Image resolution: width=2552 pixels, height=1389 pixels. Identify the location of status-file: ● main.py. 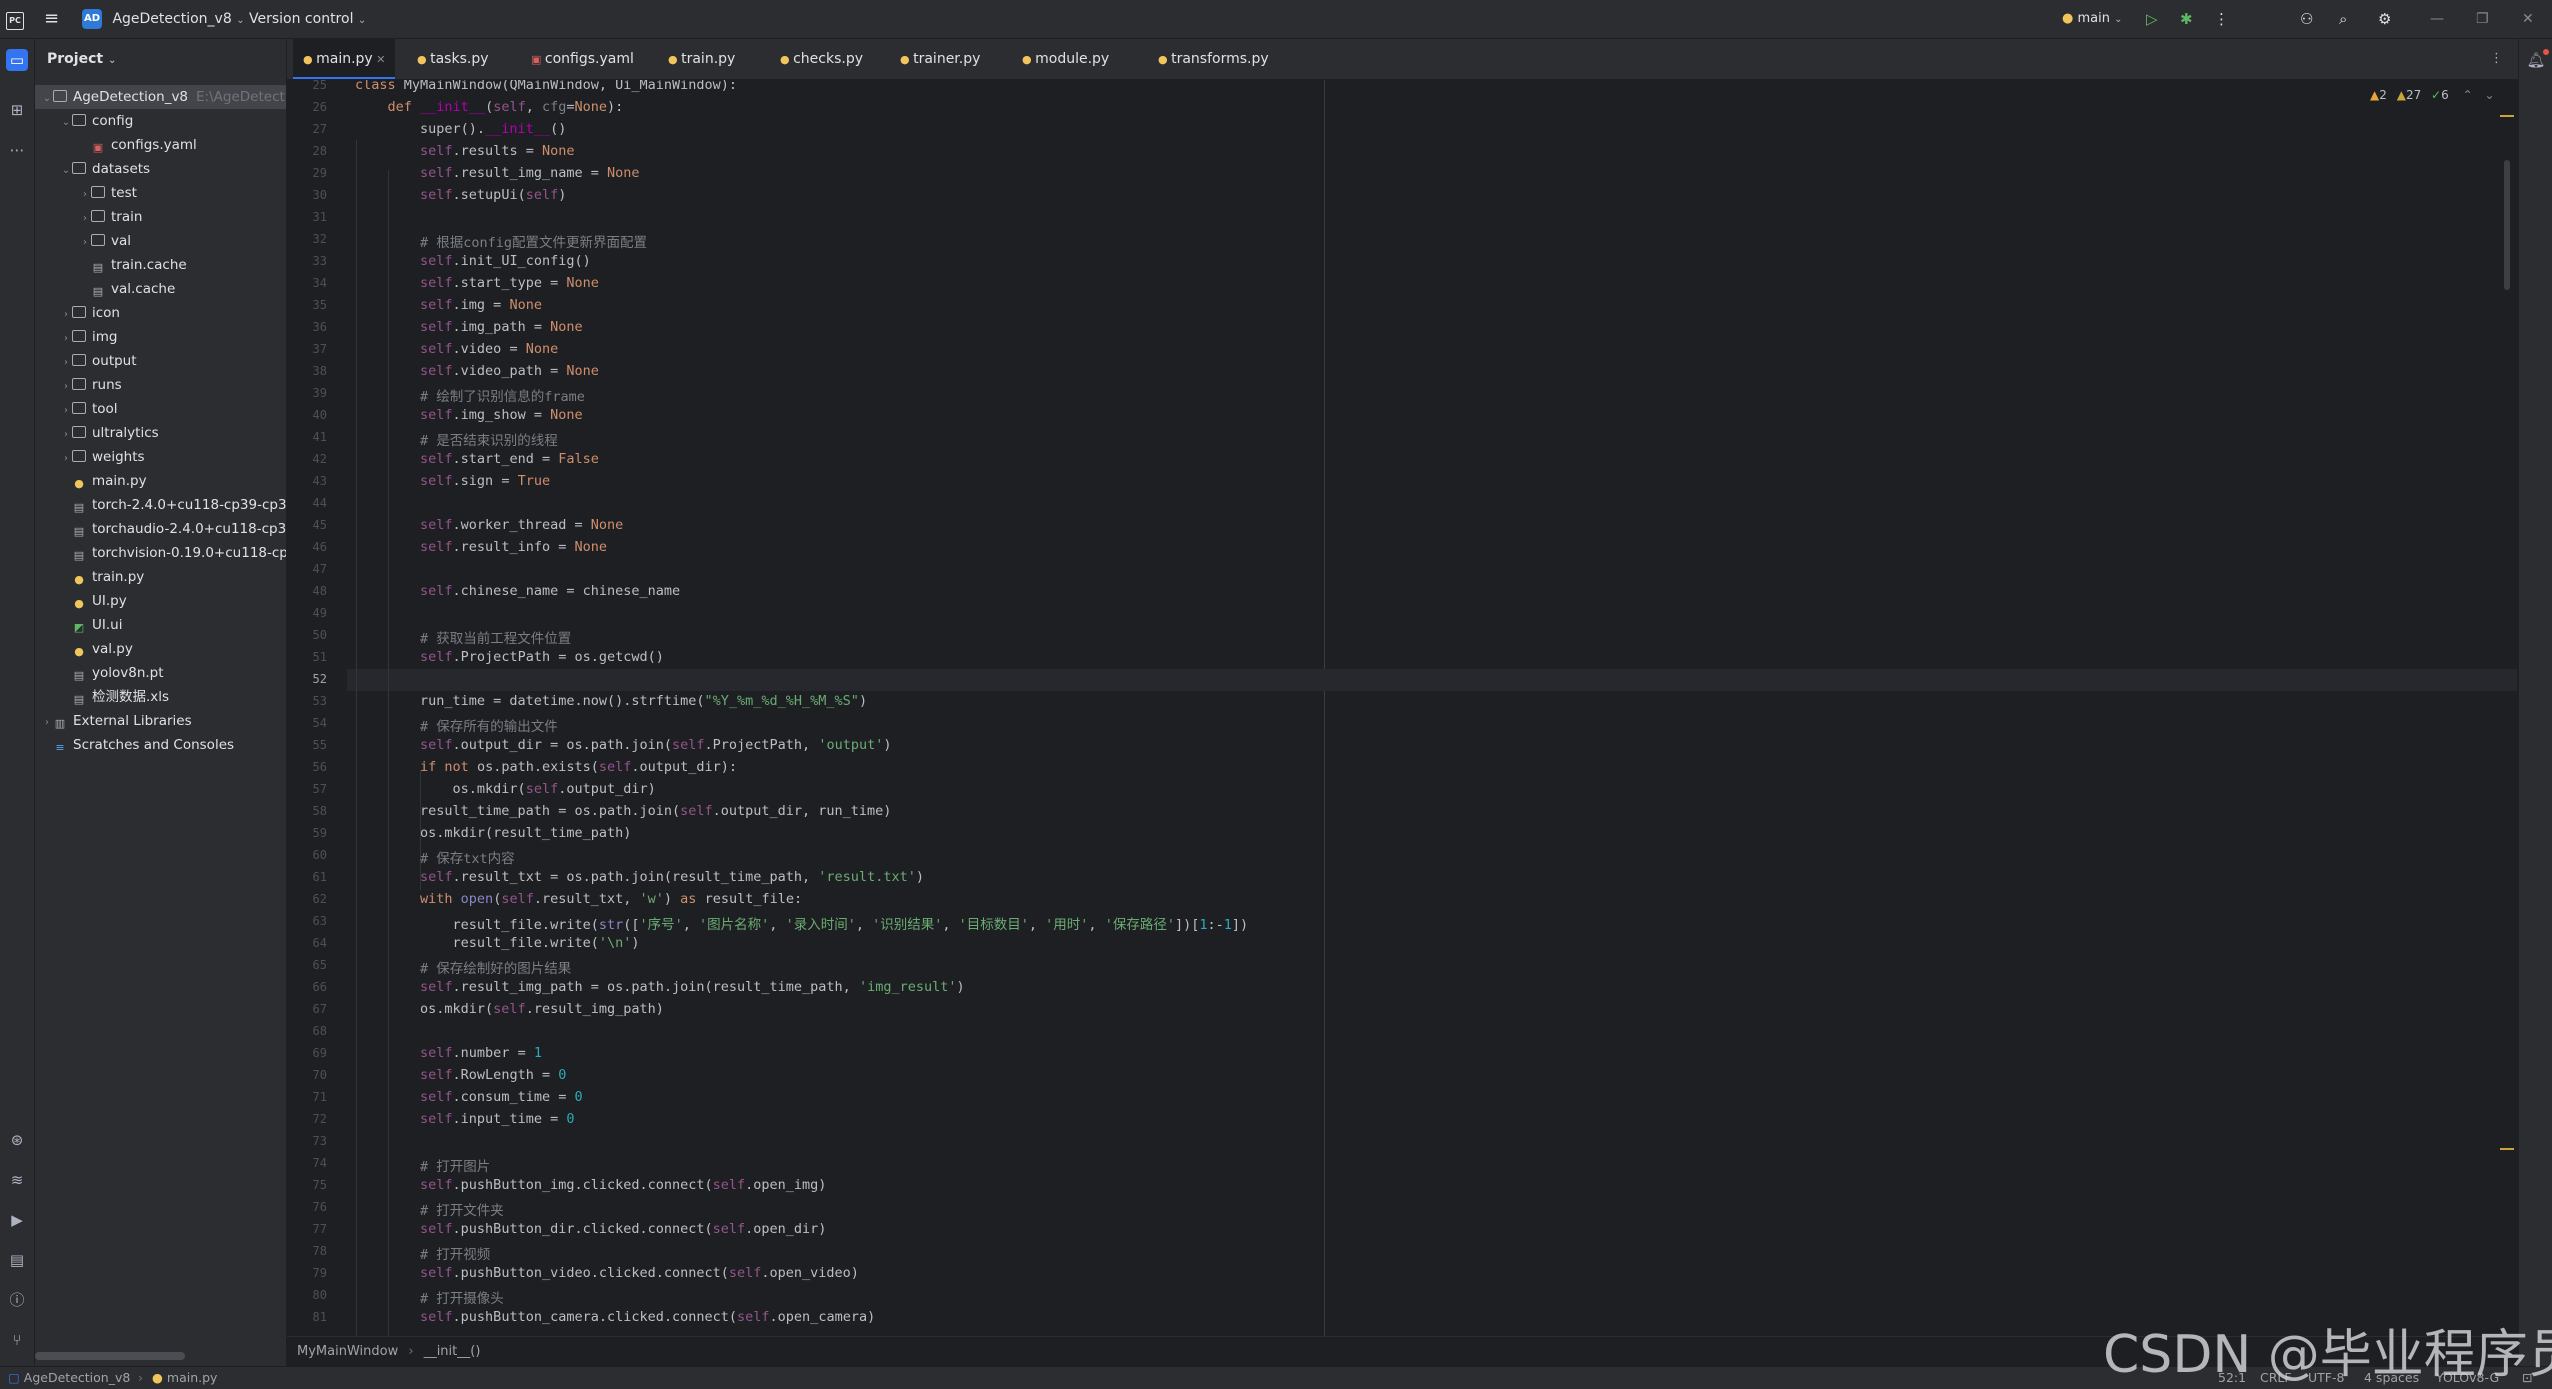
(184, 1378).